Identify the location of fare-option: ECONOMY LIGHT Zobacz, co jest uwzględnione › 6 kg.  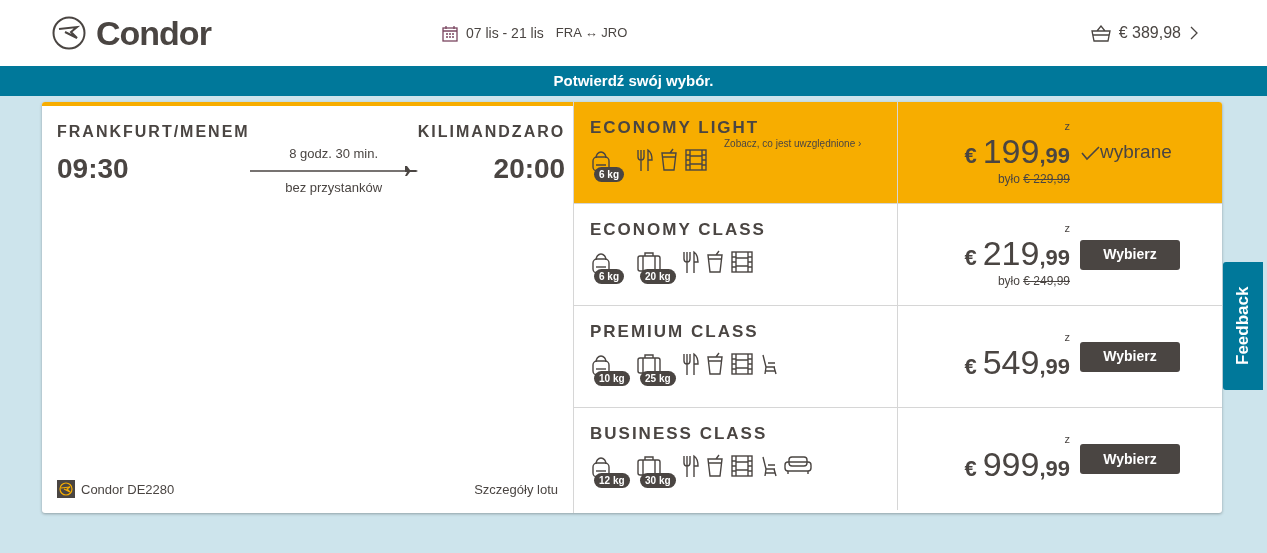
(736, 152).